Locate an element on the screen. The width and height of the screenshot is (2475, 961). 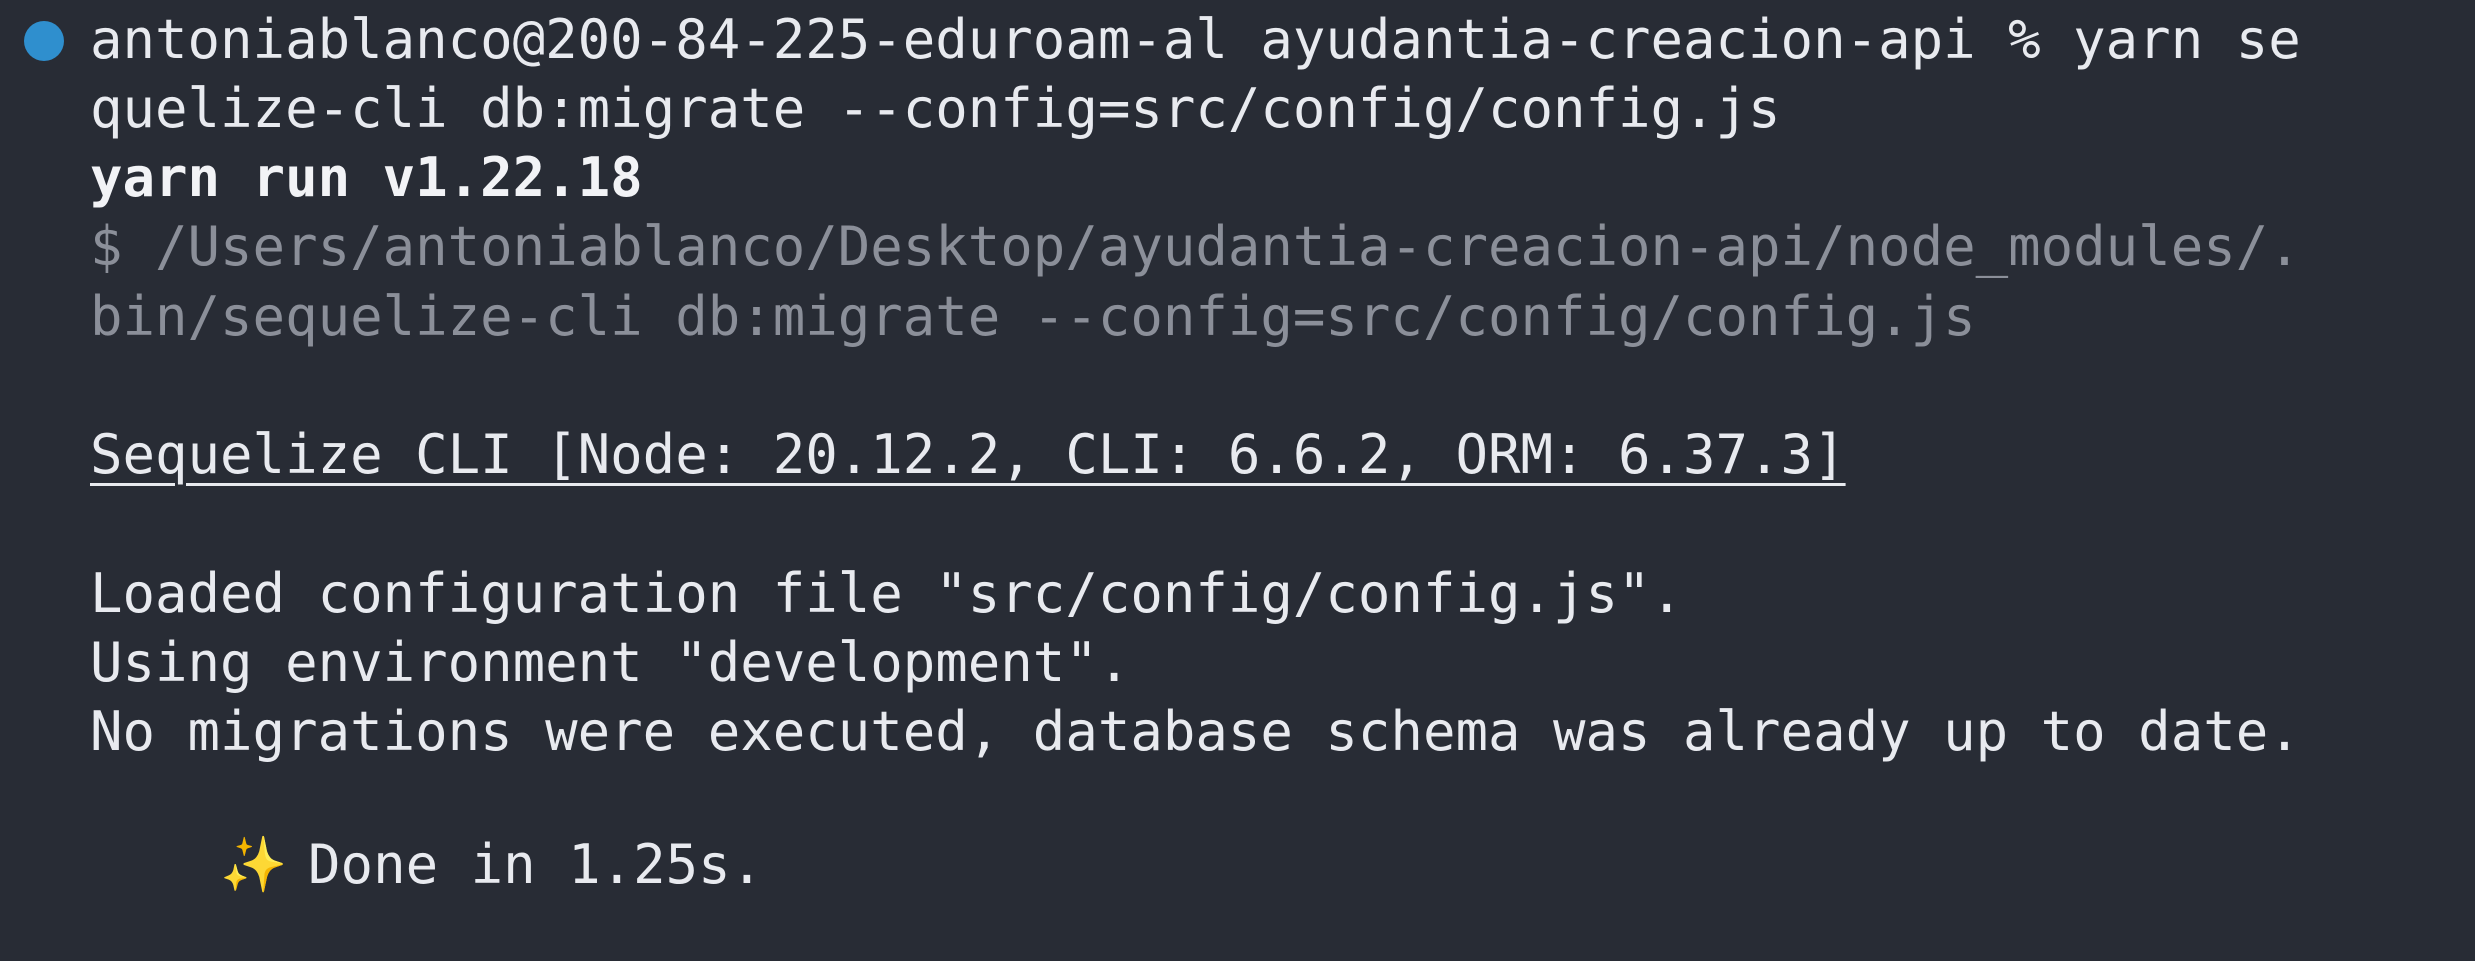
done-text: Done in 1.25s. is located at coordinates (536, 864).